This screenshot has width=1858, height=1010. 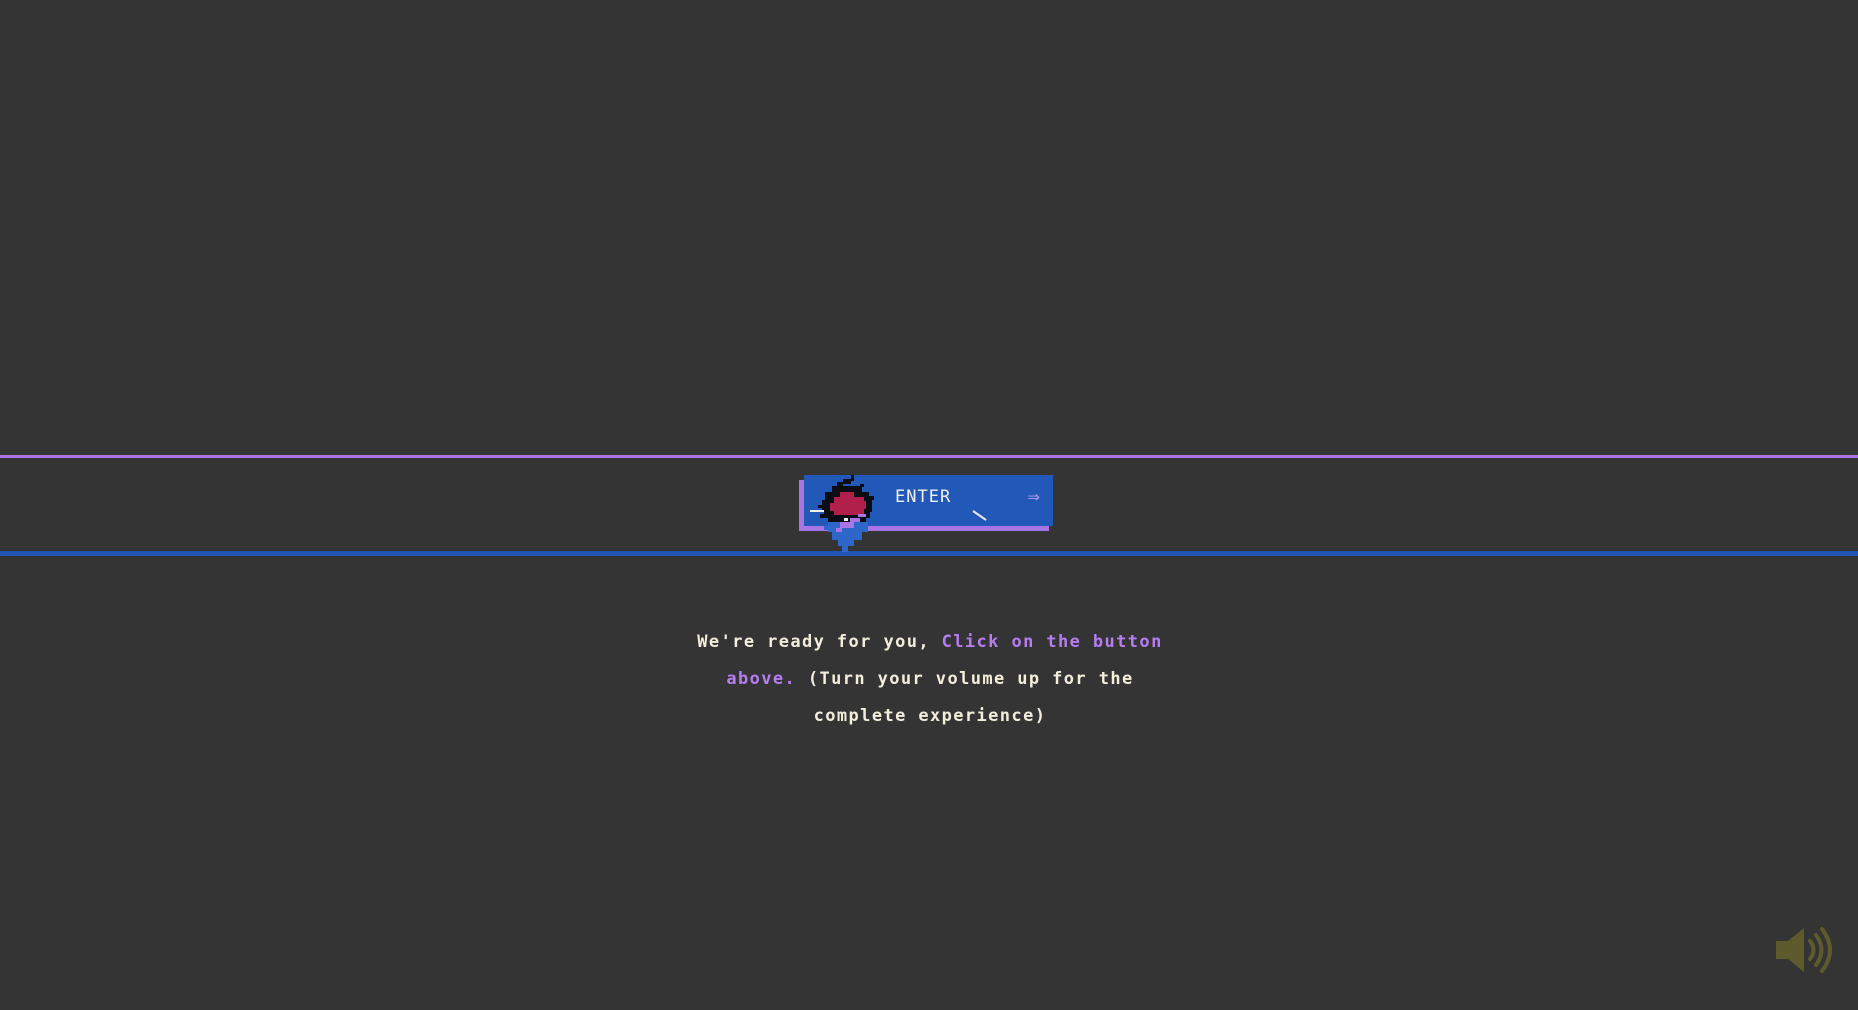 I want to click on enter-button-label: ENTER, so click(x=923, y=497).